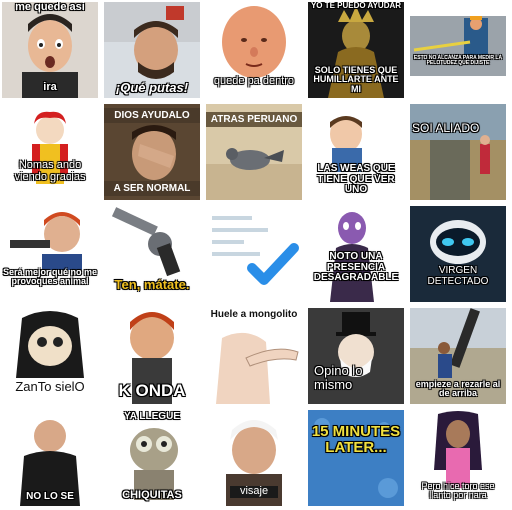  What do you see at coordinates (254, 314) in the screenshot?
I see `caption: Huele a mongolito` at bounding box center [254, 314].